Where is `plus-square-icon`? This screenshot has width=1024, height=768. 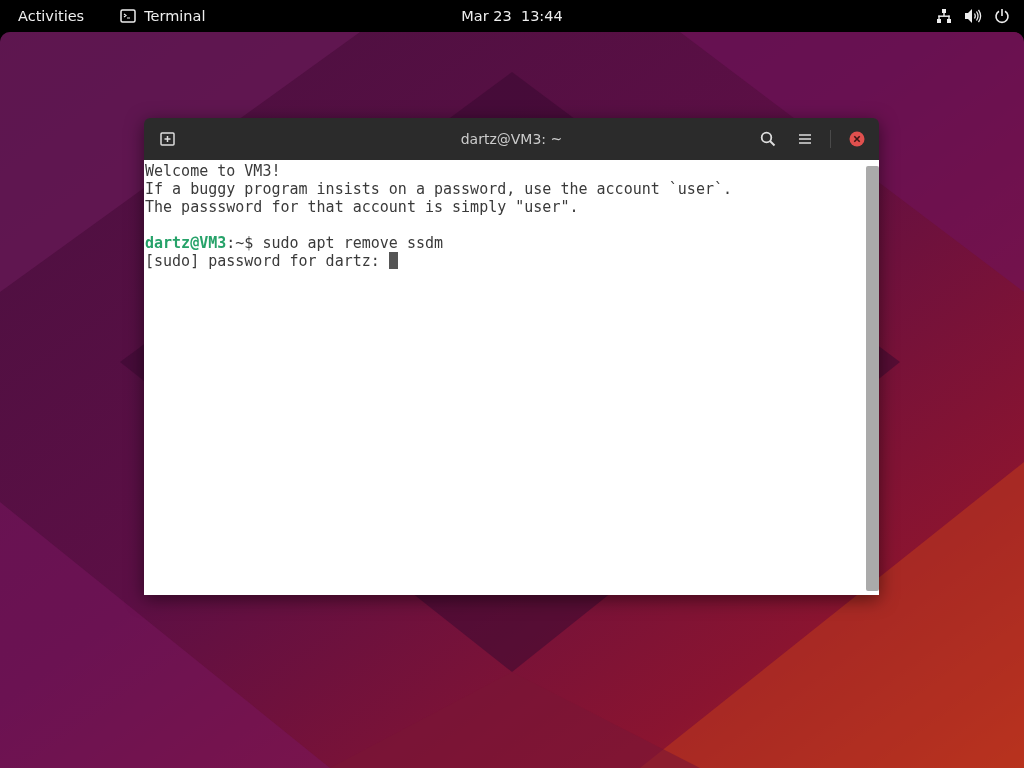
plus-square-icon is located at coordinates (168, 139).